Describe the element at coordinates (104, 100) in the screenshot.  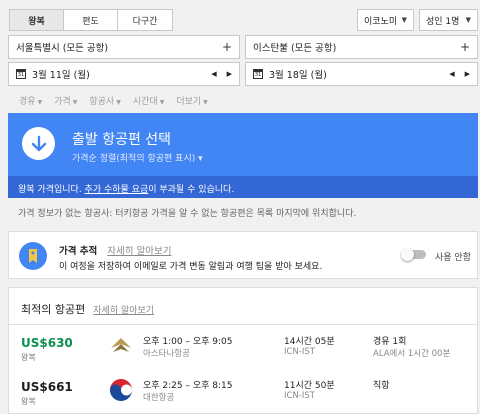
I see `filter-airline: 항공사 ▼` at that location.